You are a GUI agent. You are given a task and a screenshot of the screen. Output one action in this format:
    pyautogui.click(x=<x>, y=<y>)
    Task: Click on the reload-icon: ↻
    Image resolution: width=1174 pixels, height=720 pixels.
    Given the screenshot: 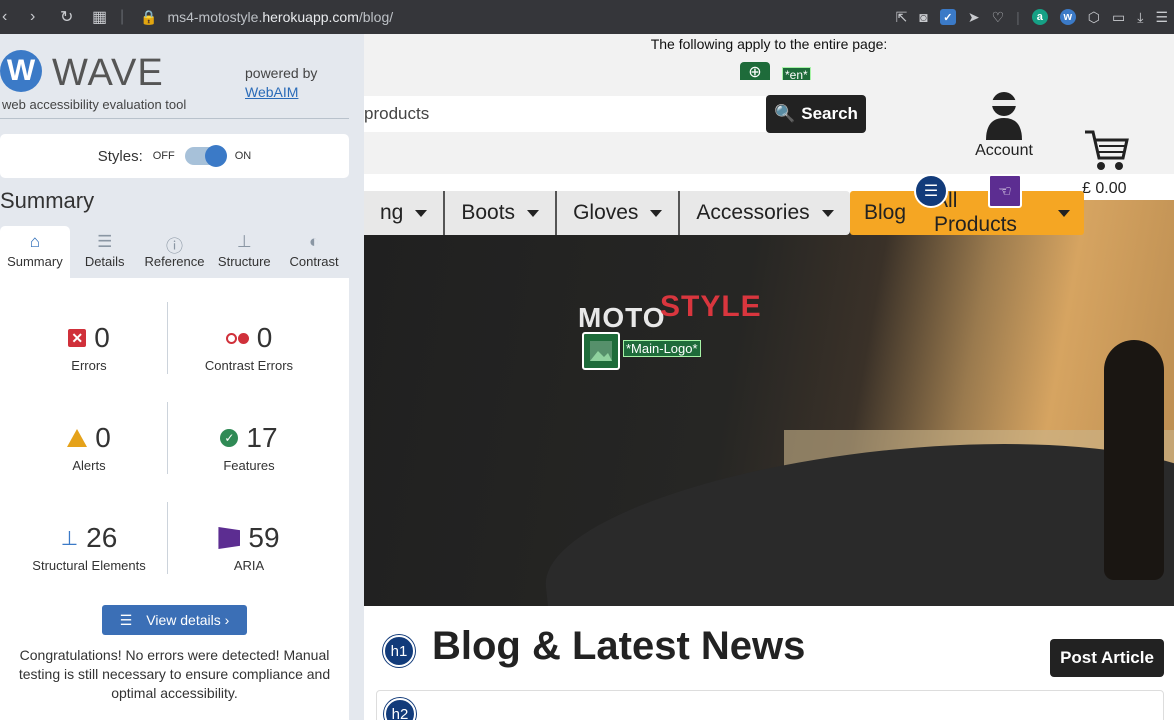 What is the action you would take?
    pyautogui.click(x=66, y=17)
    